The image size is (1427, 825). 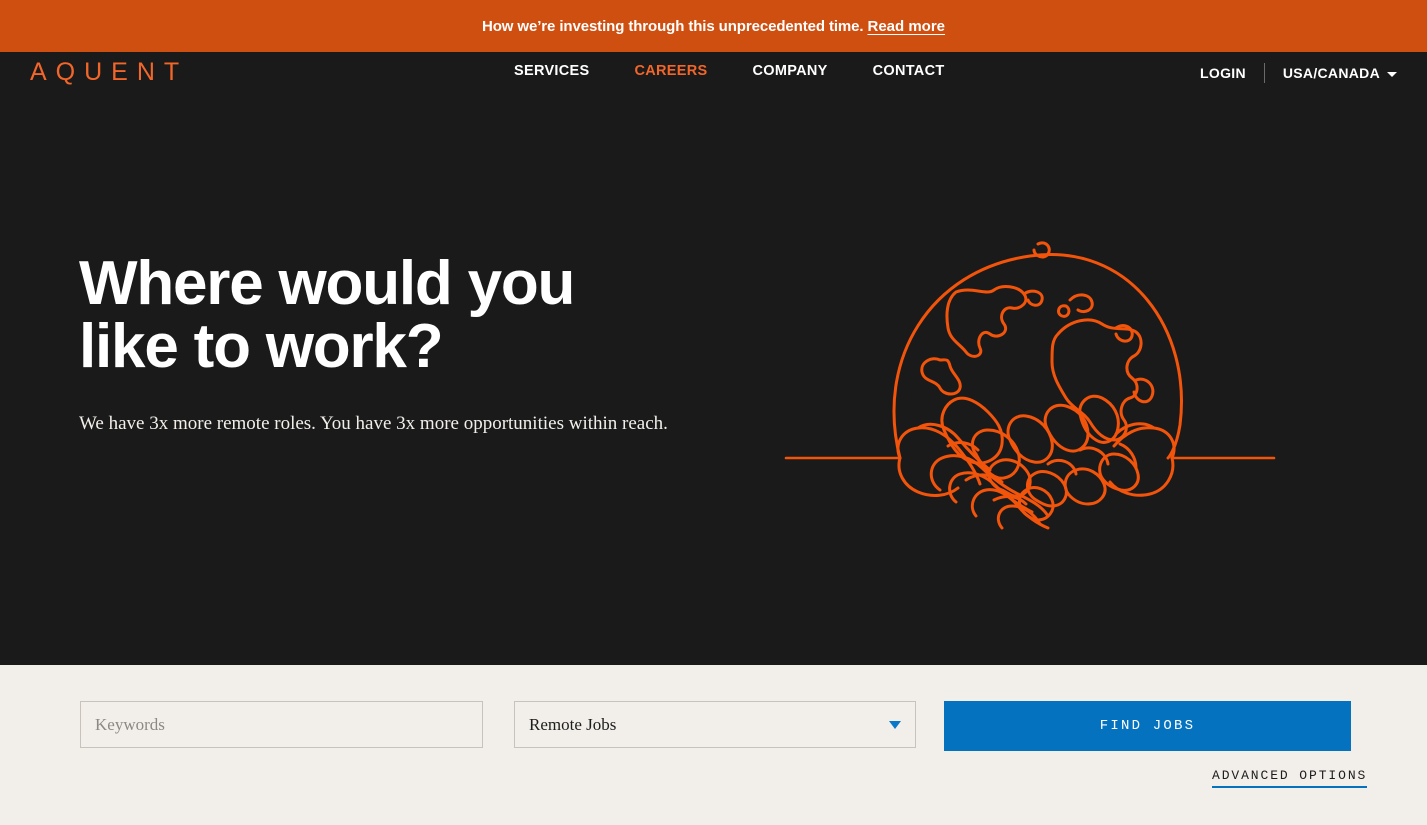 I want to click on job-type-select-value: Remote Jobs, so click(x=573, y=724).